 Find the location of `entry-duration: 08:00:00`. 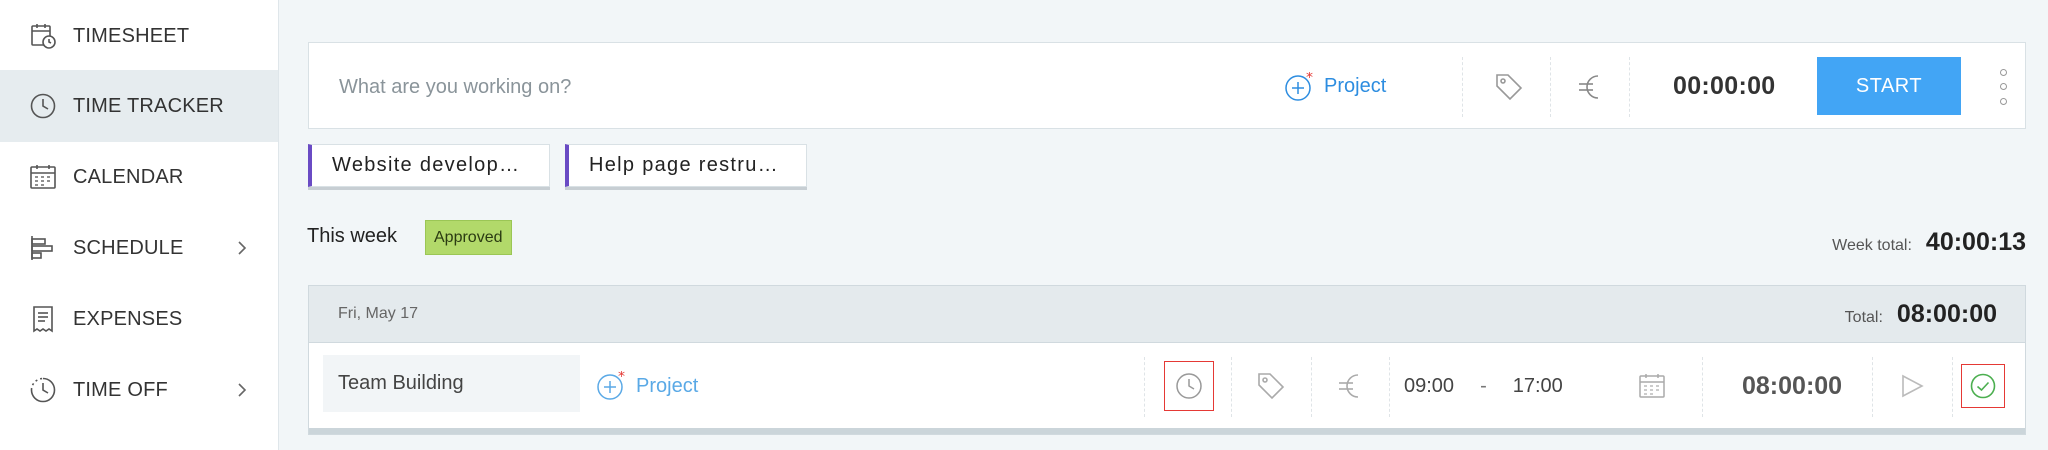

entry-duration: 08:00:00 is located at coordinates (1792, 386).